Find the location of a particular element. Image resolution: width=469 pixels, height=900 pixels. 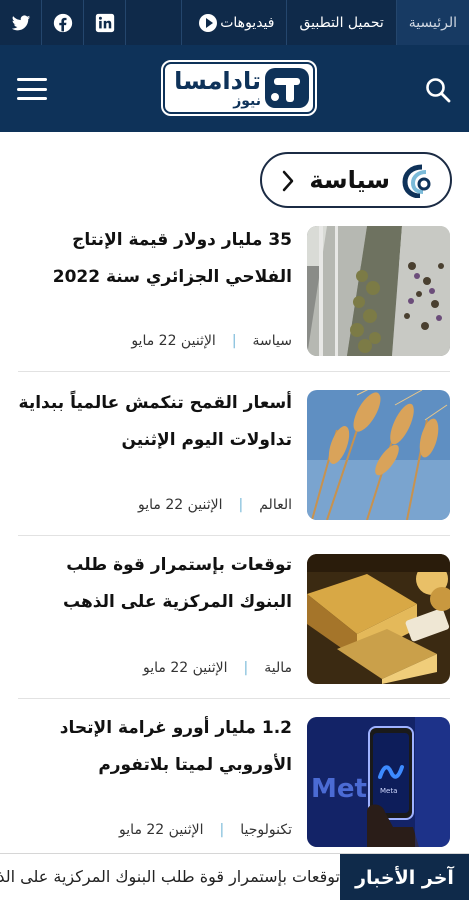

section-header: سياسة is located at coordinates (356, 180).